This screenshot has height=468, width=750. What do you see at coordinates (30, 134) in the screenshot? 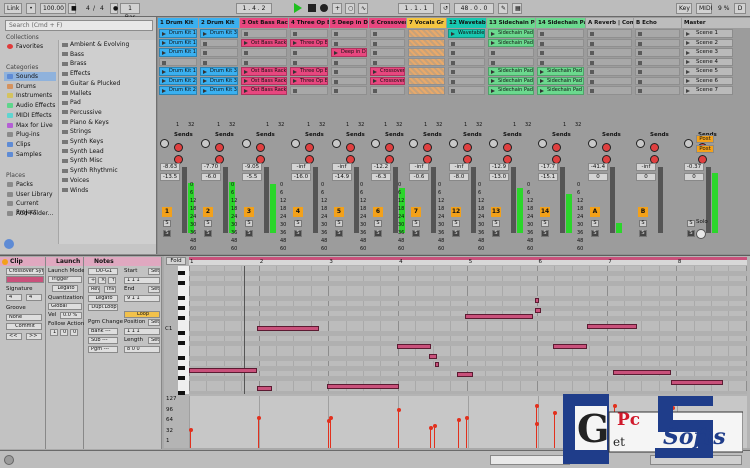
I see `sidebar-item-plug-ins: Plug-ins` at bounding box center [30, 134].